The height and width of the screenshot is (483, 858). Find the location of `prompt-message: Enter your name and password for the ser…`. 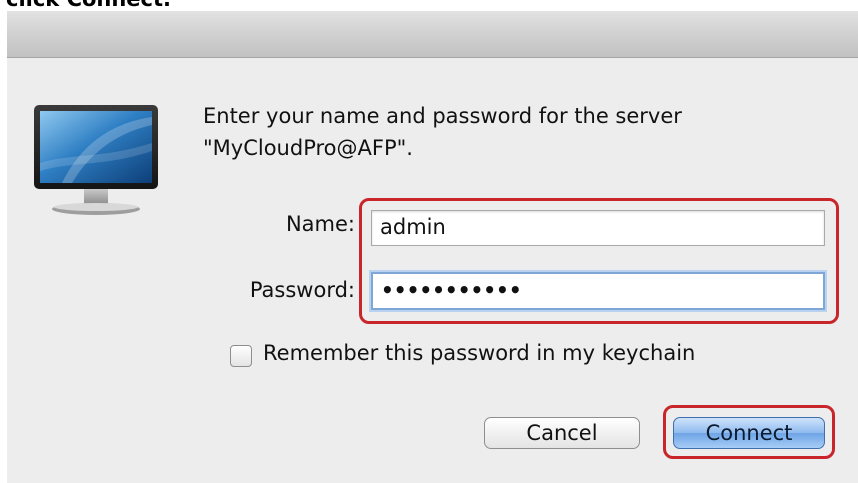

prompt-message: Enter your name and password for the ser… is located at coordinates (513, 132).